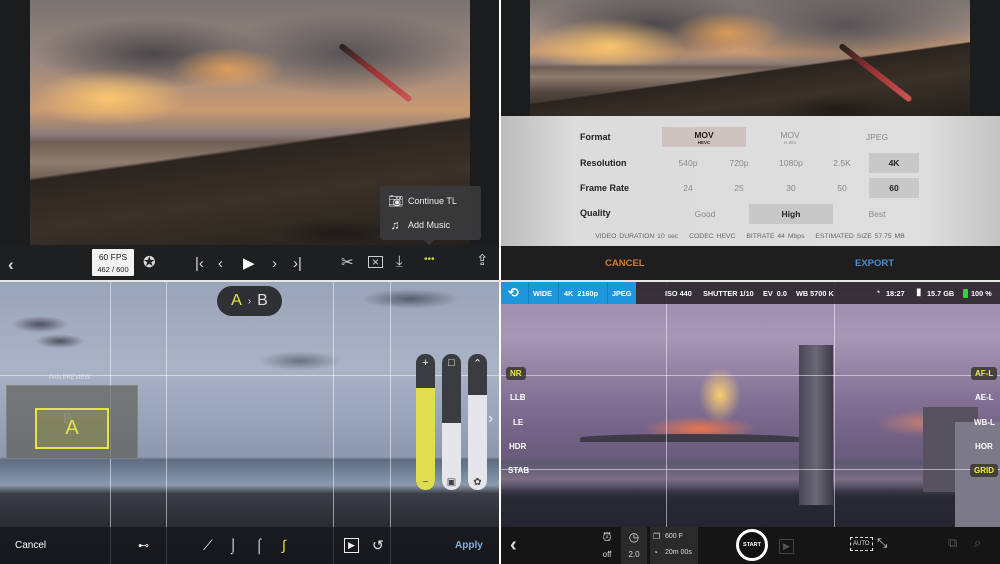  Describe the element at coordinates (655, 552) in the screenshot. I see `duration-icon: ◔` at that location.